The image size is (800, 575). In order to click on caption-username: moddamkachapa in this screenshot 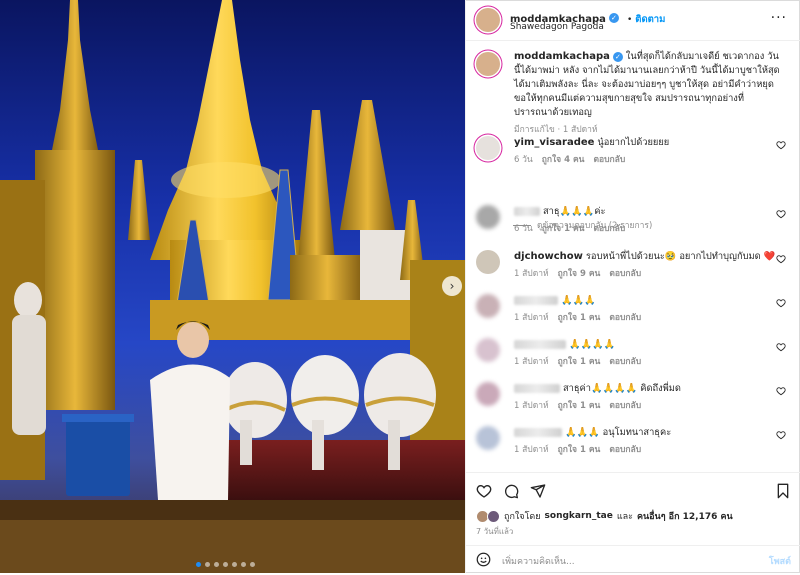, I will do `click(562, 56)`.